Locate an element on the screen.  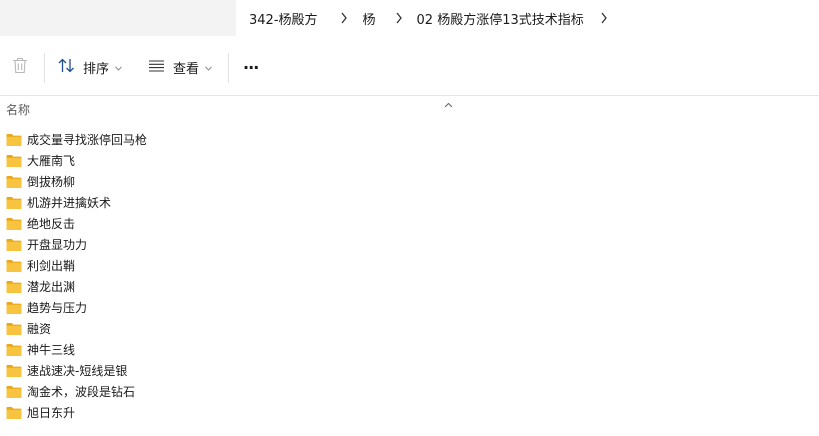
breadcrumb-item-parent: 杨 is located at coordinates (362, 18).